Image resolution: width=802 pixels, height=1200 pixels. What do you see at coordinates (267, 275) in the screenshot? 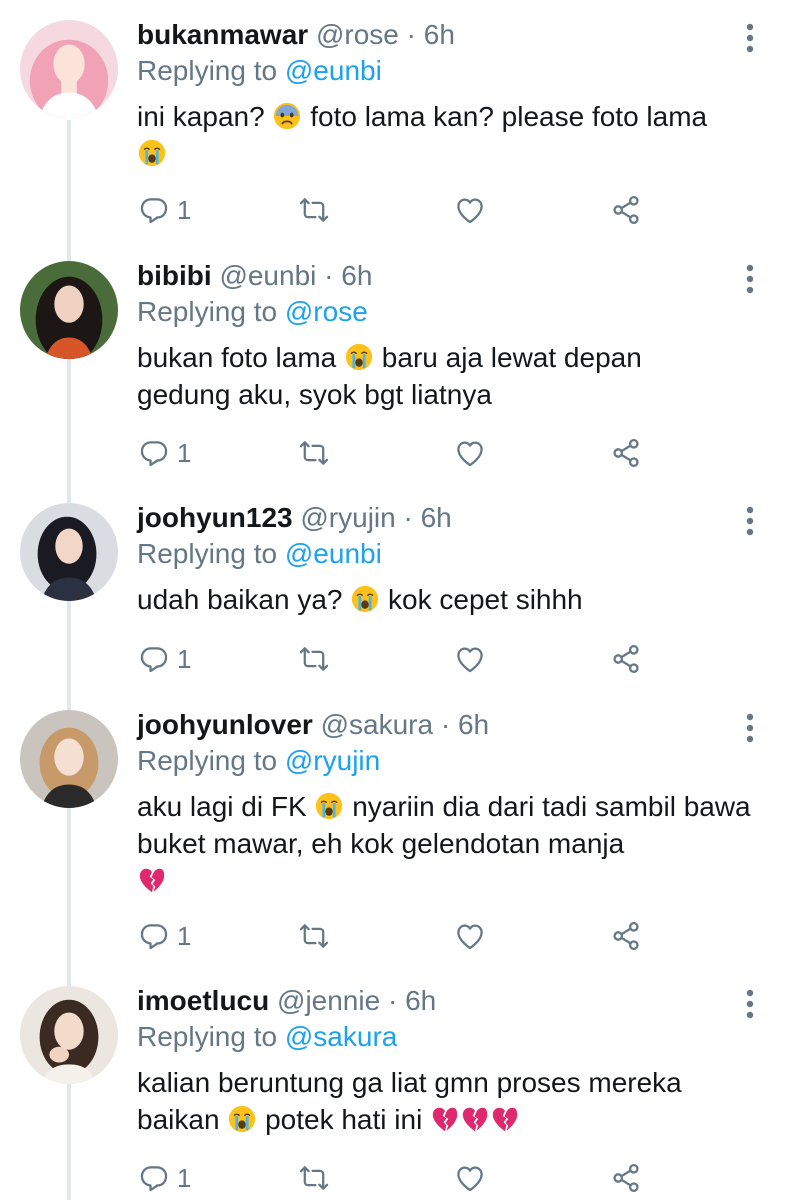
I see `username: @eunbi` at bounding box center [267, 275].